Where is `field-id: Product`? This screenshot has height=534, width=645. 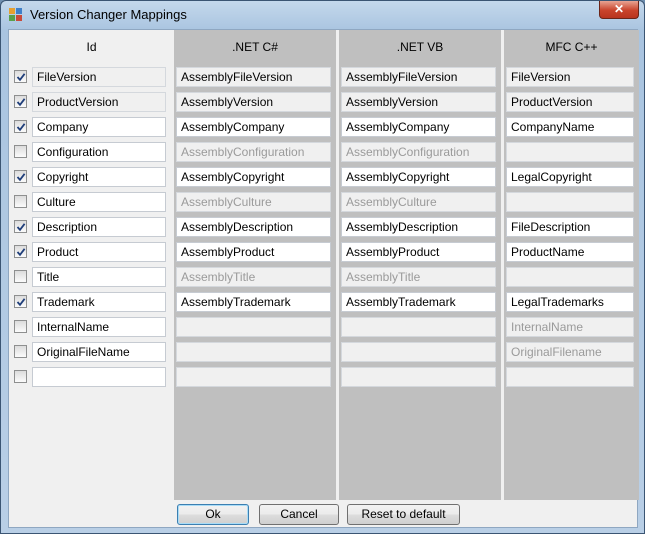
field-id: Product is located at coordinates (99, 252).